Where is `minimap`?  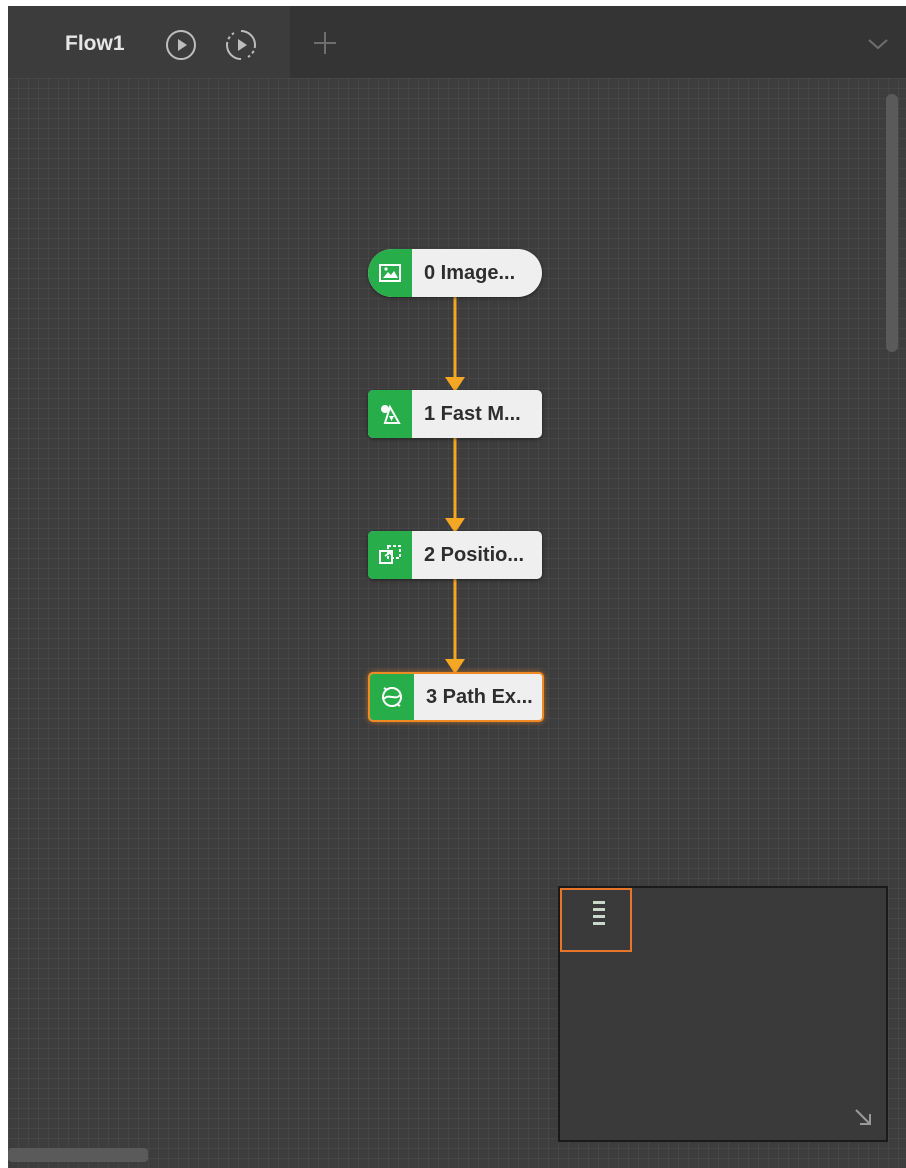
minimap is located at coordinates (723, 1014).